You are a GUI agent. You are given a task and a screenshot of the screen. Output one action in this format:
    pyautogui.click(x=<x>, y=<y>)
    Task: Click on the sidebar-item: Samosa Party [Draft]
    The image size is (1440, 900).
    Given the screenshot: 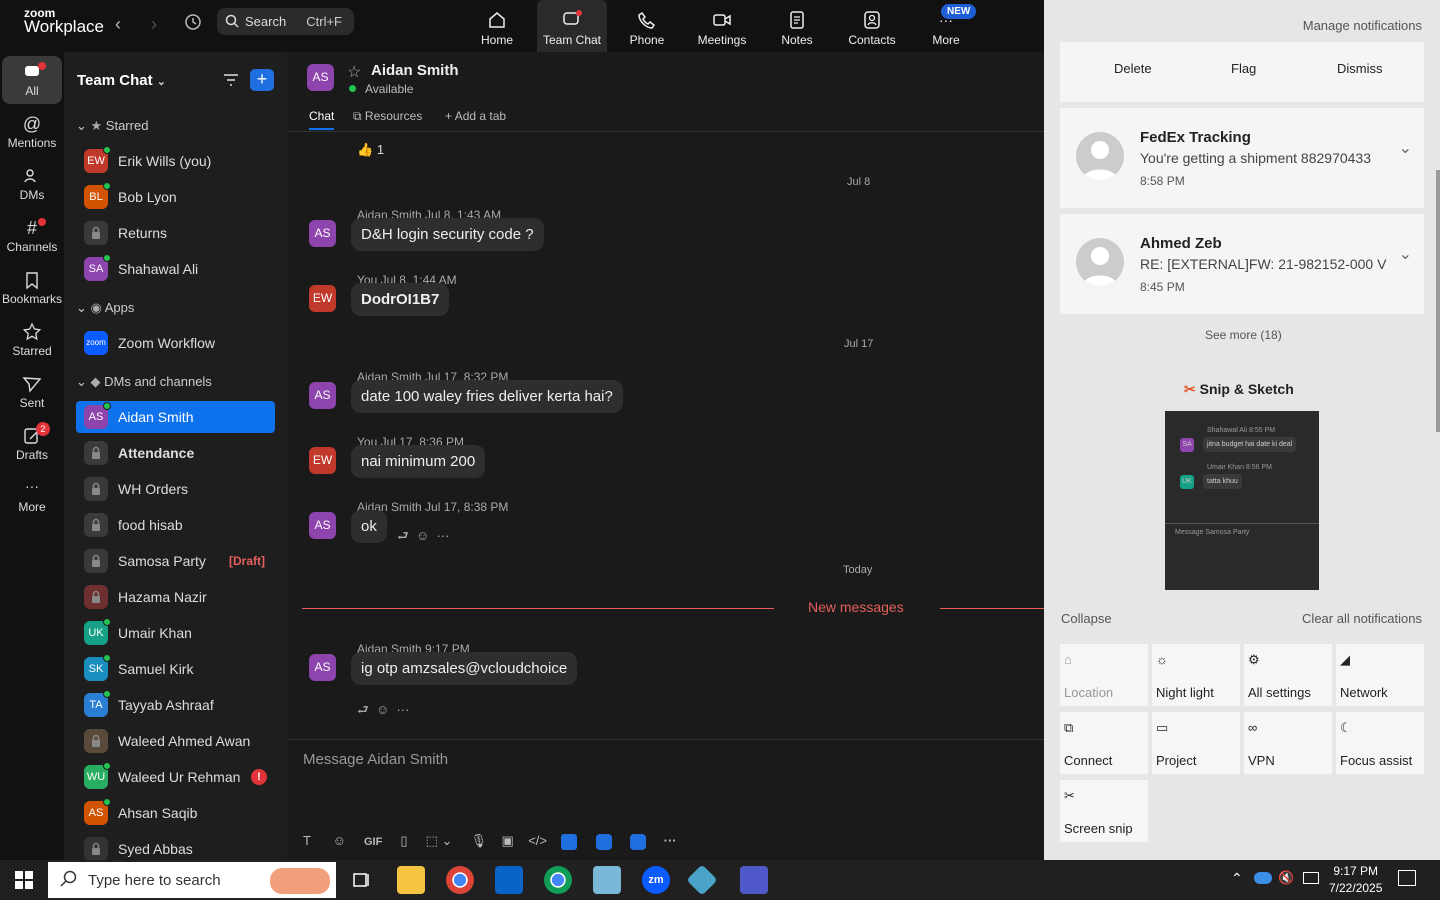 What is the action you would take?
    pyautogui.click(x=175, y=561)
    